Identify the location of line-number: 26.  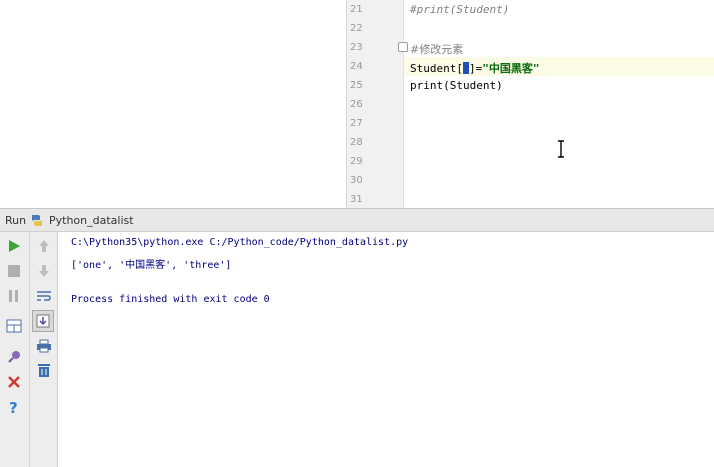
(356, 104).